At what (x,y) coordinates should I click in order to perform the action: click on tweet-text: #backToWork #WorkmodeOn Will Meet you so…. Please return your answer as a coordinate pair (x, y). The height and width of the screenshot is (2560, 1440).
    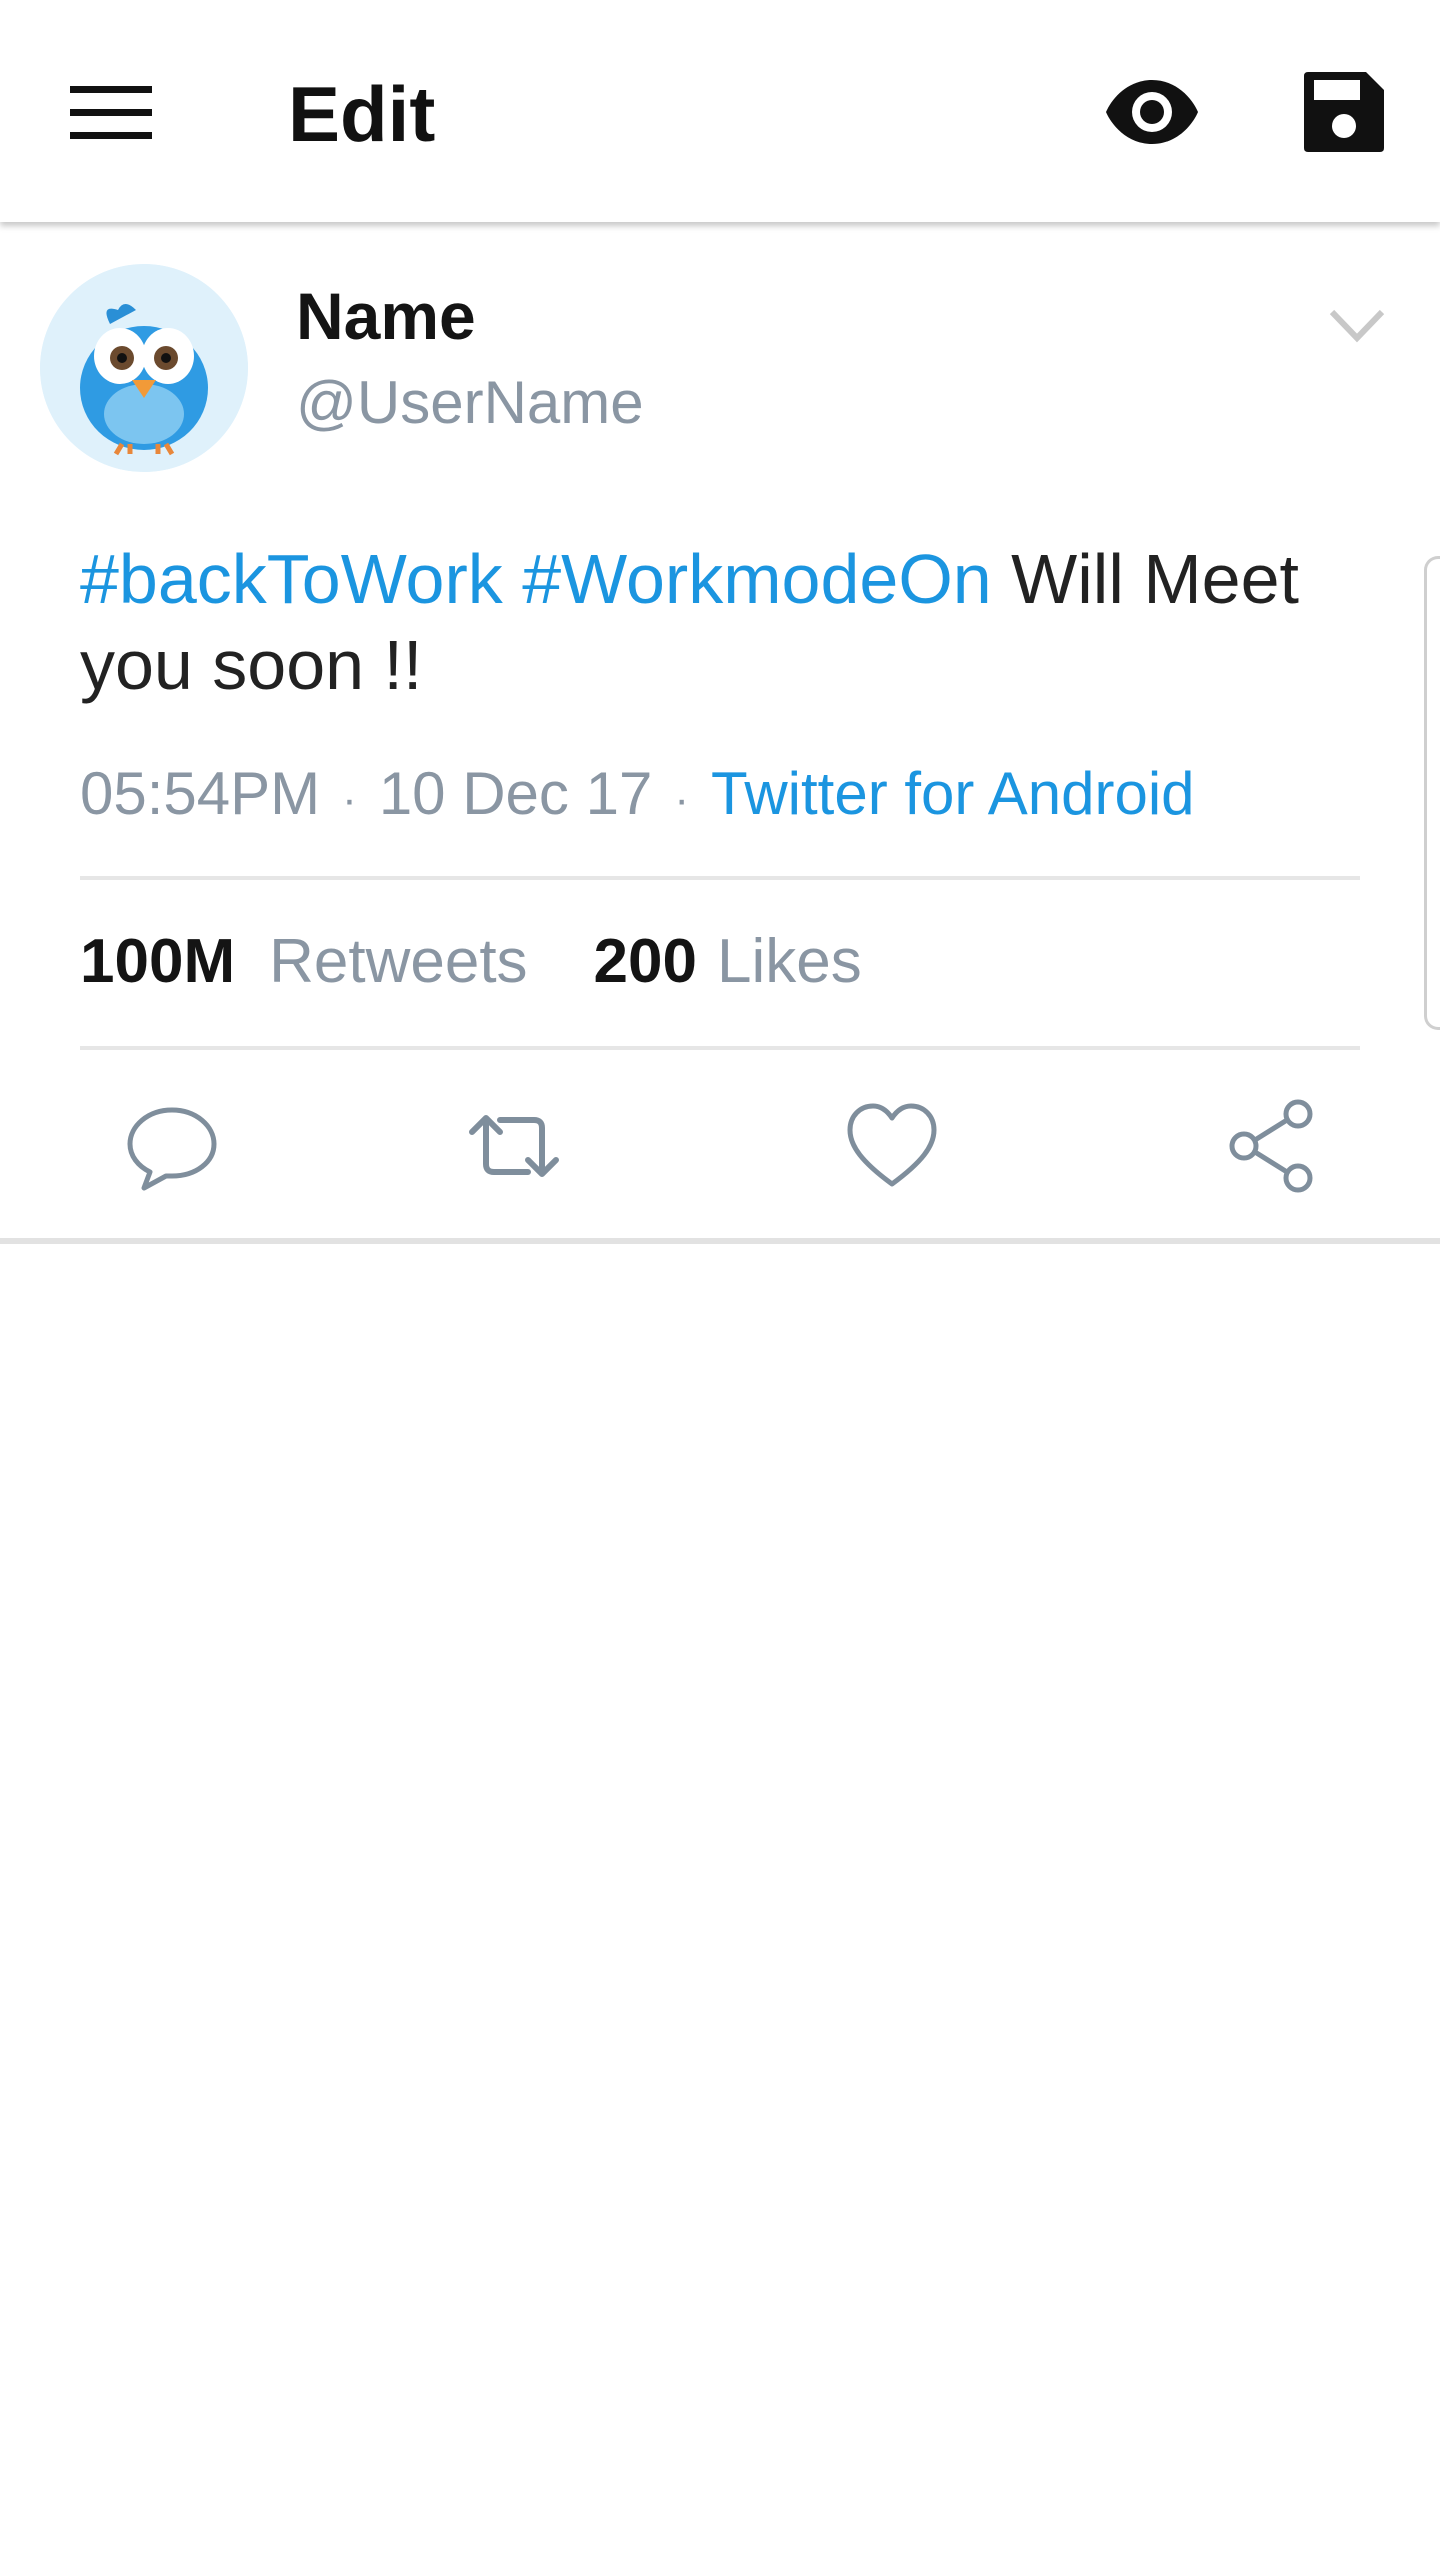
    Looking at the image, I should click on (690, 622).